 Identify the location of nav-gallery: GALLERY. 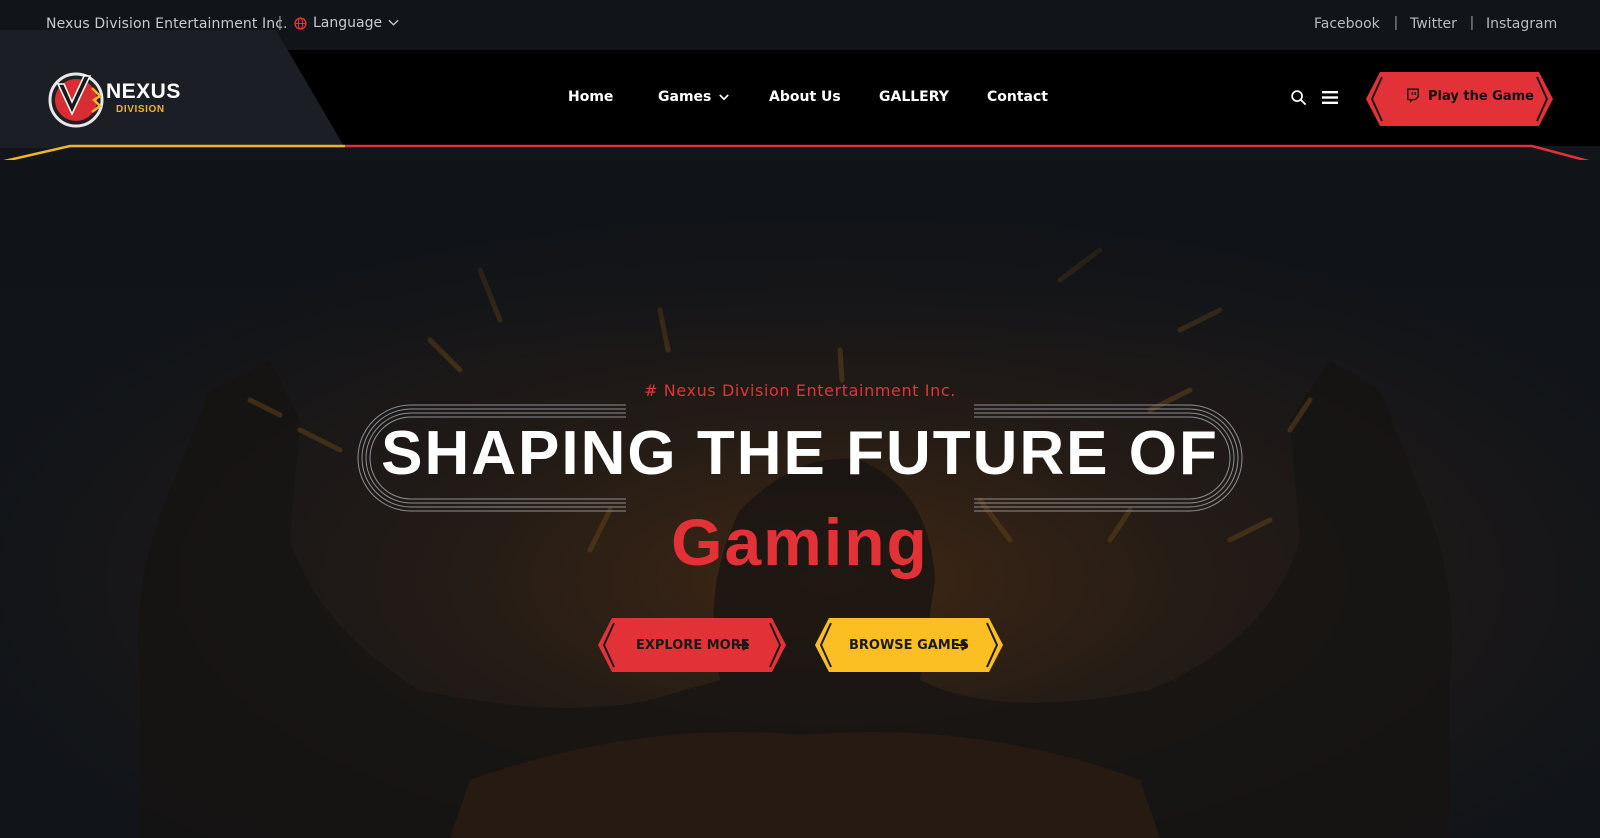
(914, 97).